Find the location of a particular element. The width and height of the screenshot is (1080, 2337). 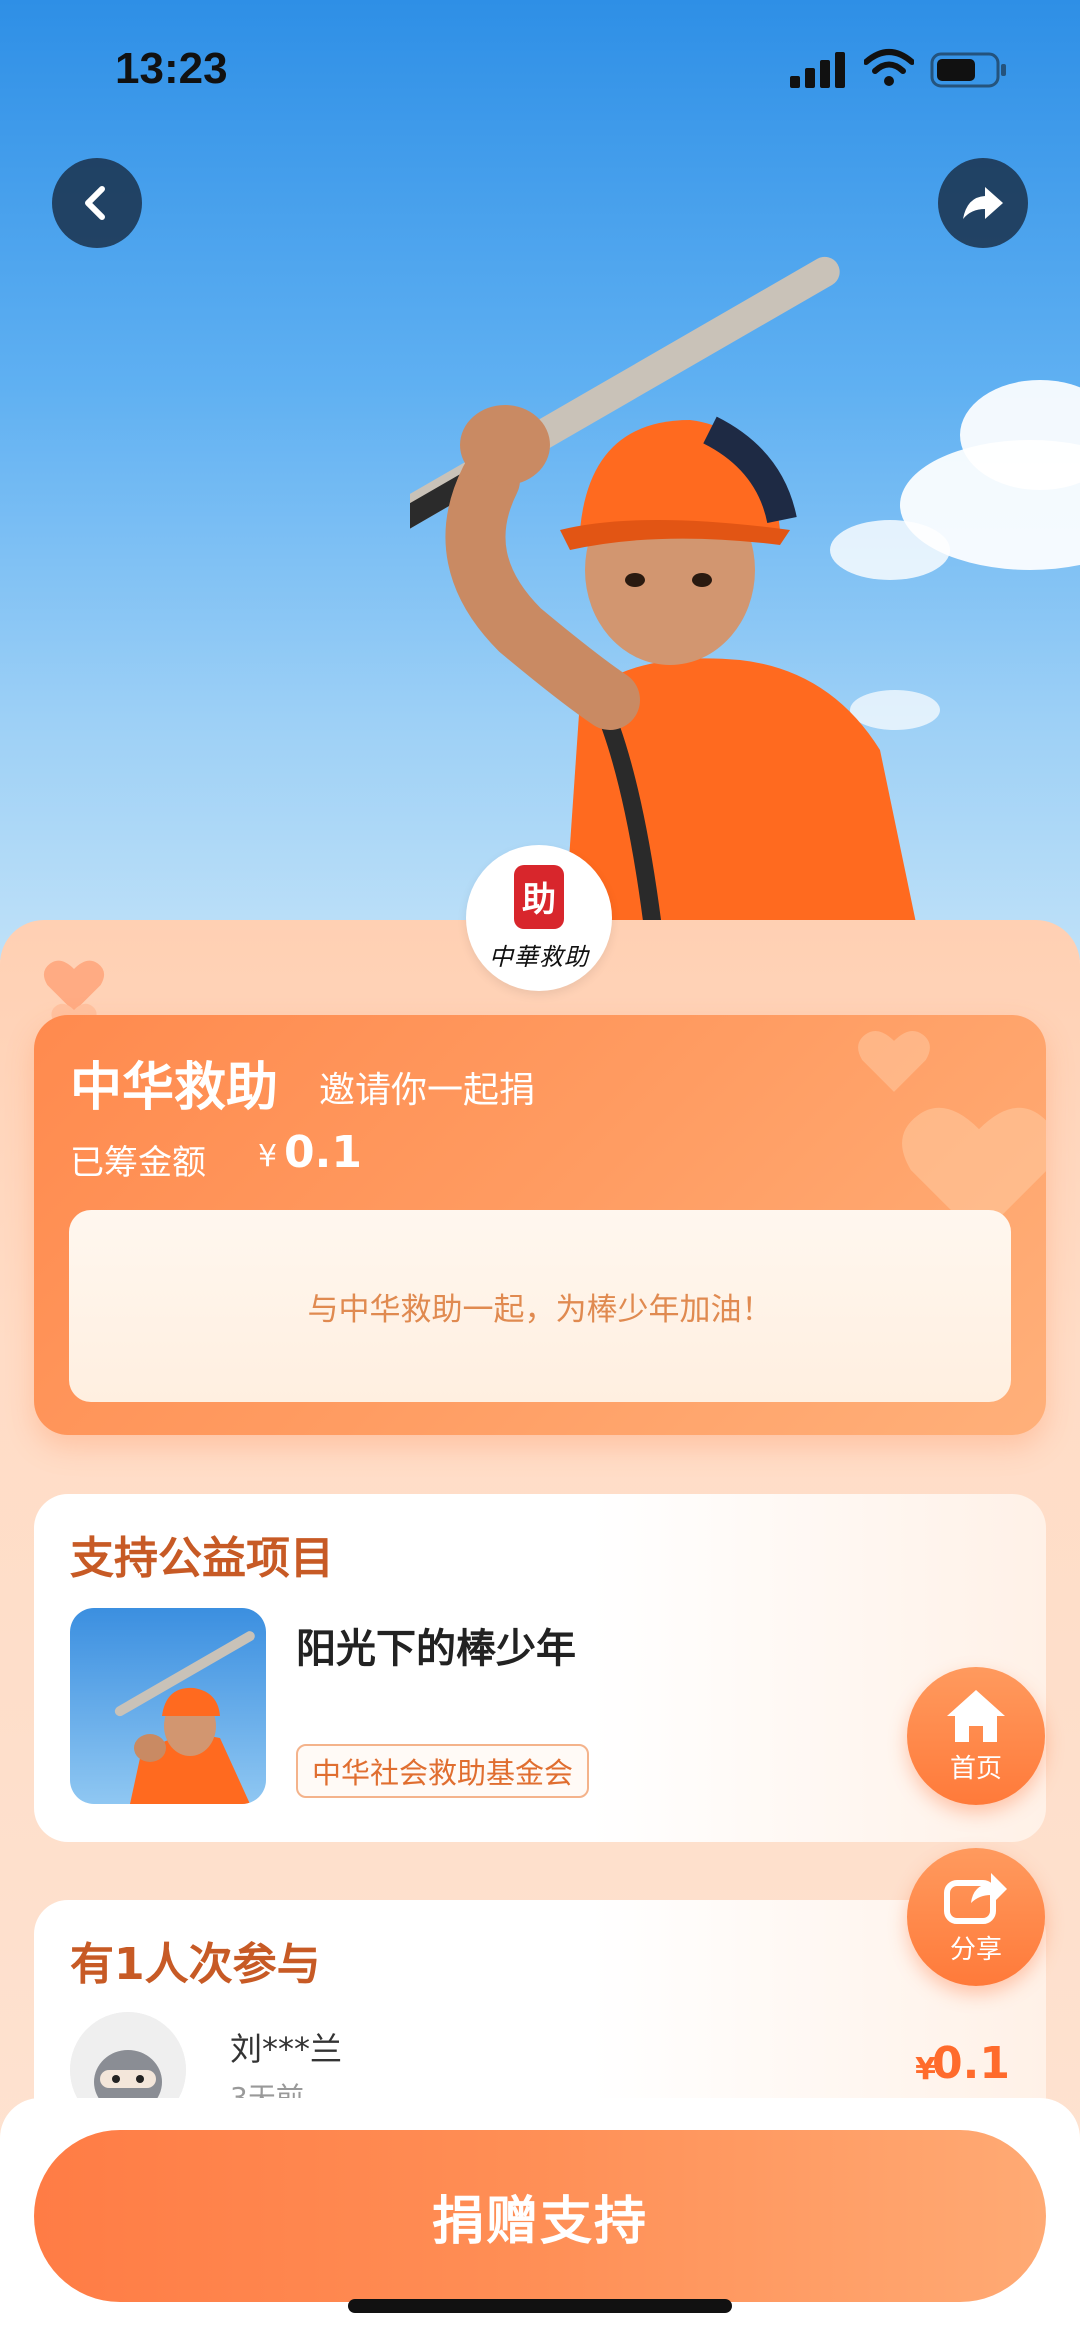

share-icon is located at coordinates (975, 1898).